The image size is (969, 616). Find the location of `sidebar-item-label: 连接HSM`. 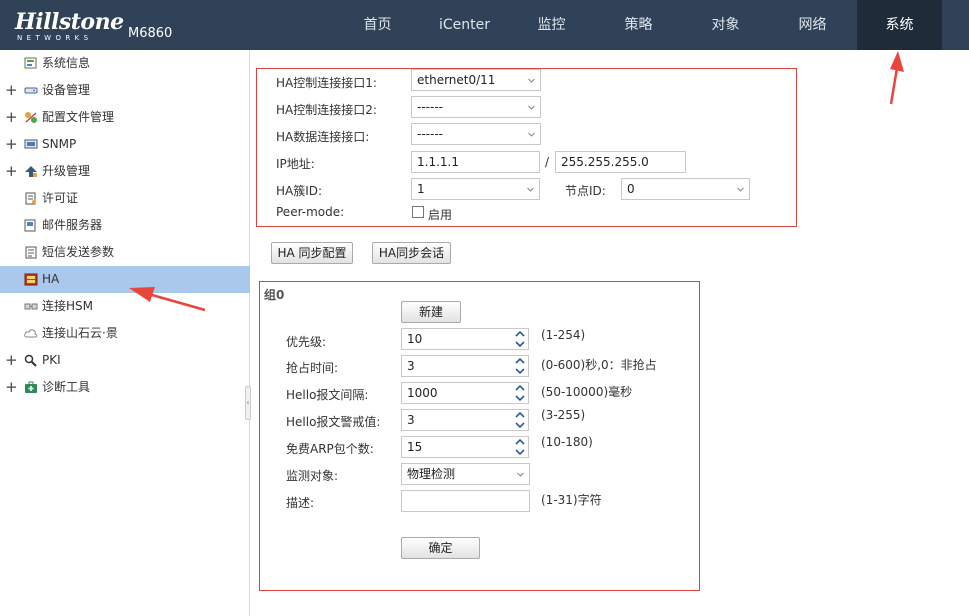

sidebar-item-label: 连接HSM is located at coordinates (67, 306).